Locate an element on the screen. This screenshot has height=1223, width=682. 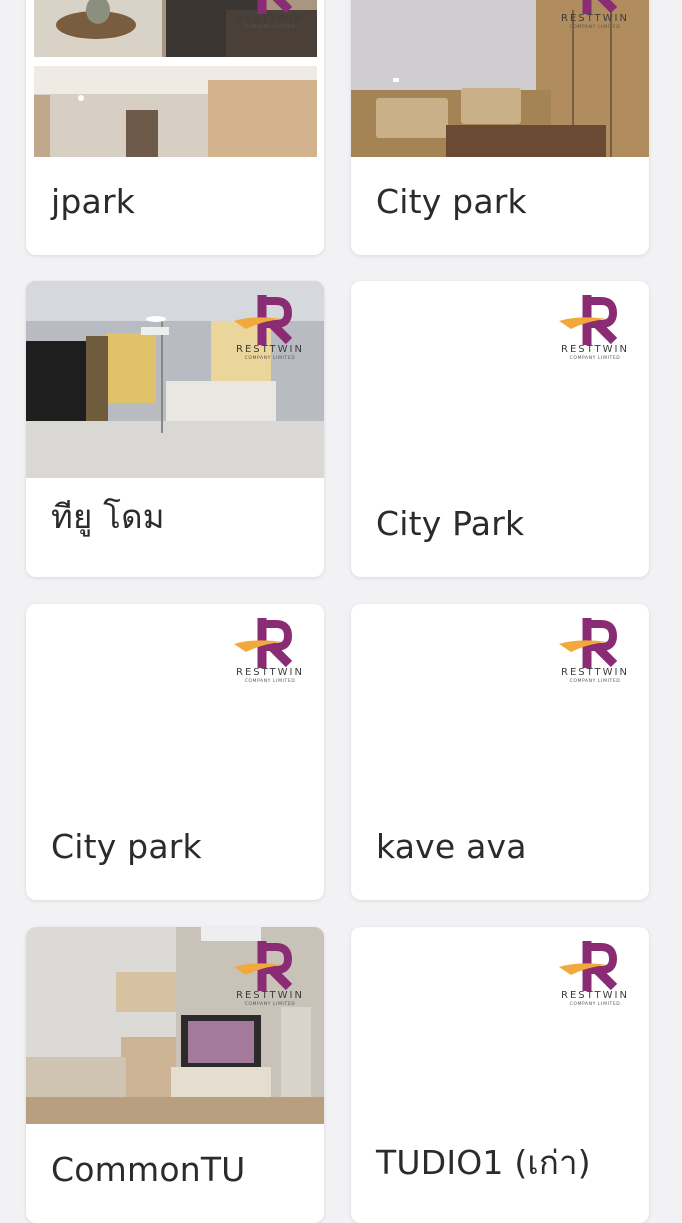
listing-title: ทียู โดม is located at coordinates (108, 516).